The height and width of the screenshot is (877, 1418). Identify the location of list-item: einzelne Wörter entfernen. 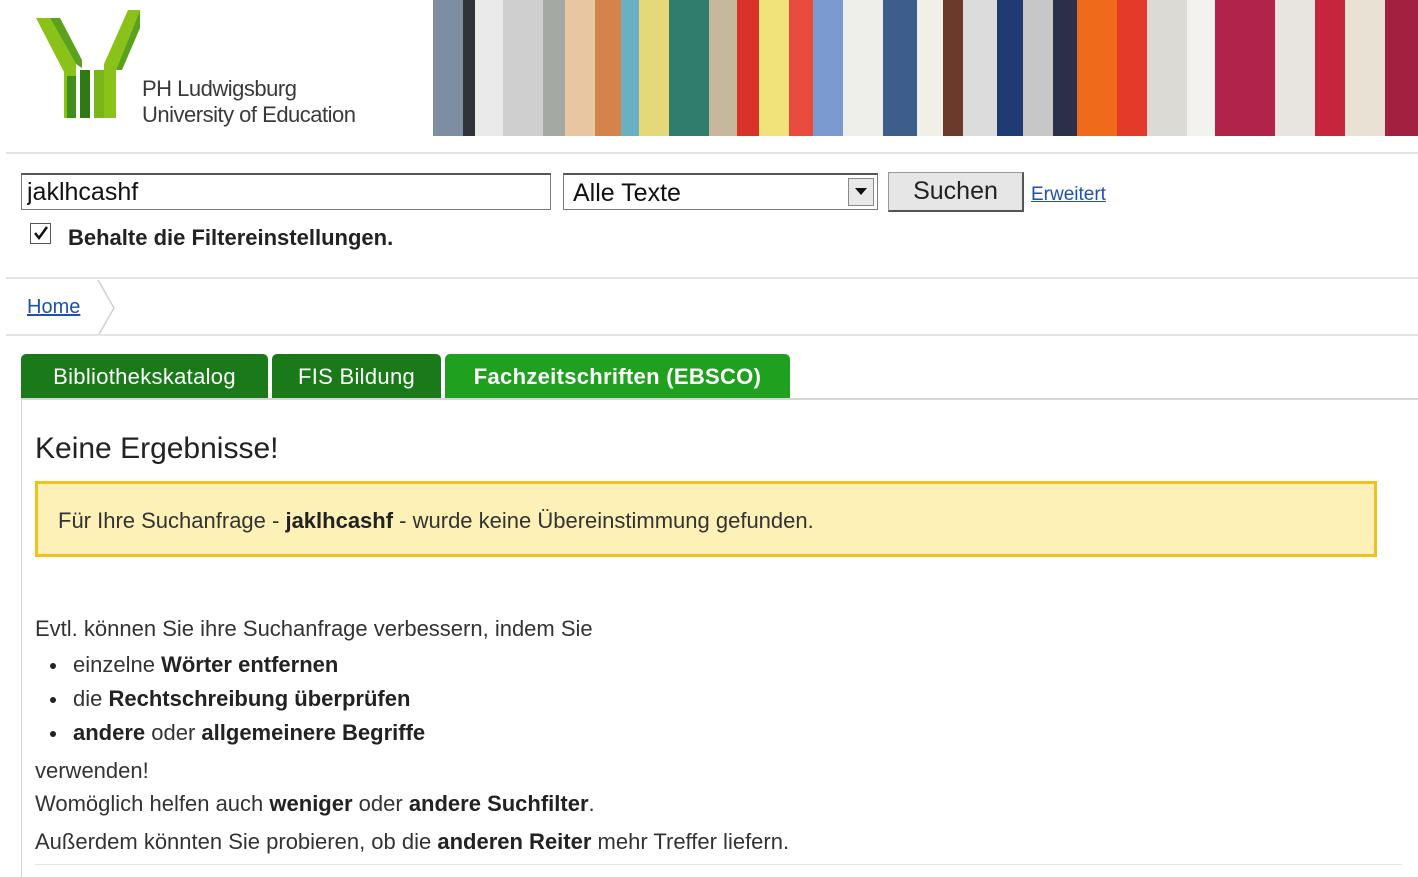
(230, 669).